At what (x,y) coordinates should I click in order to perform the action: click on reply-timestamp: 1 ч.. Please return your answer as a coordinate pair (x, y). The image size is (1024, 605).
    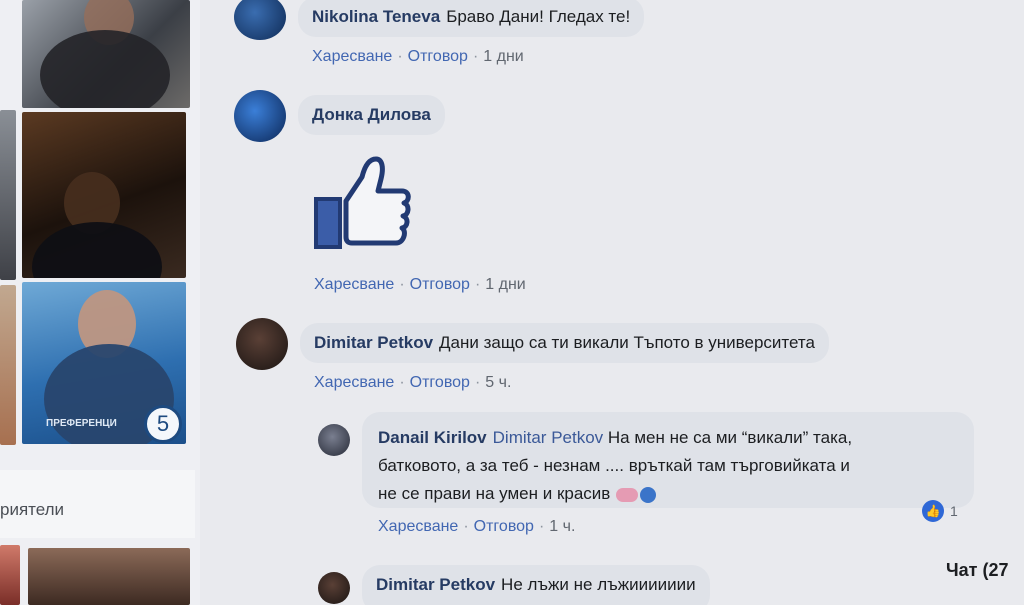
    Looking at the image, I should click on (562, 526).